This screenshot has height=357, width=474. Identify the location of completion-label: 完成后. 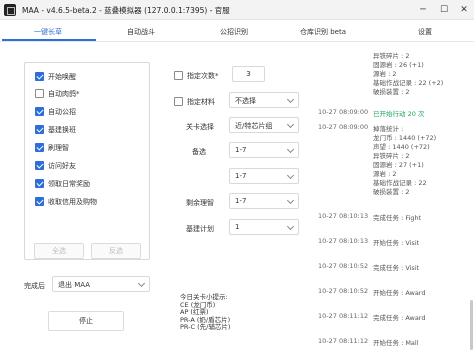
(34, 286).